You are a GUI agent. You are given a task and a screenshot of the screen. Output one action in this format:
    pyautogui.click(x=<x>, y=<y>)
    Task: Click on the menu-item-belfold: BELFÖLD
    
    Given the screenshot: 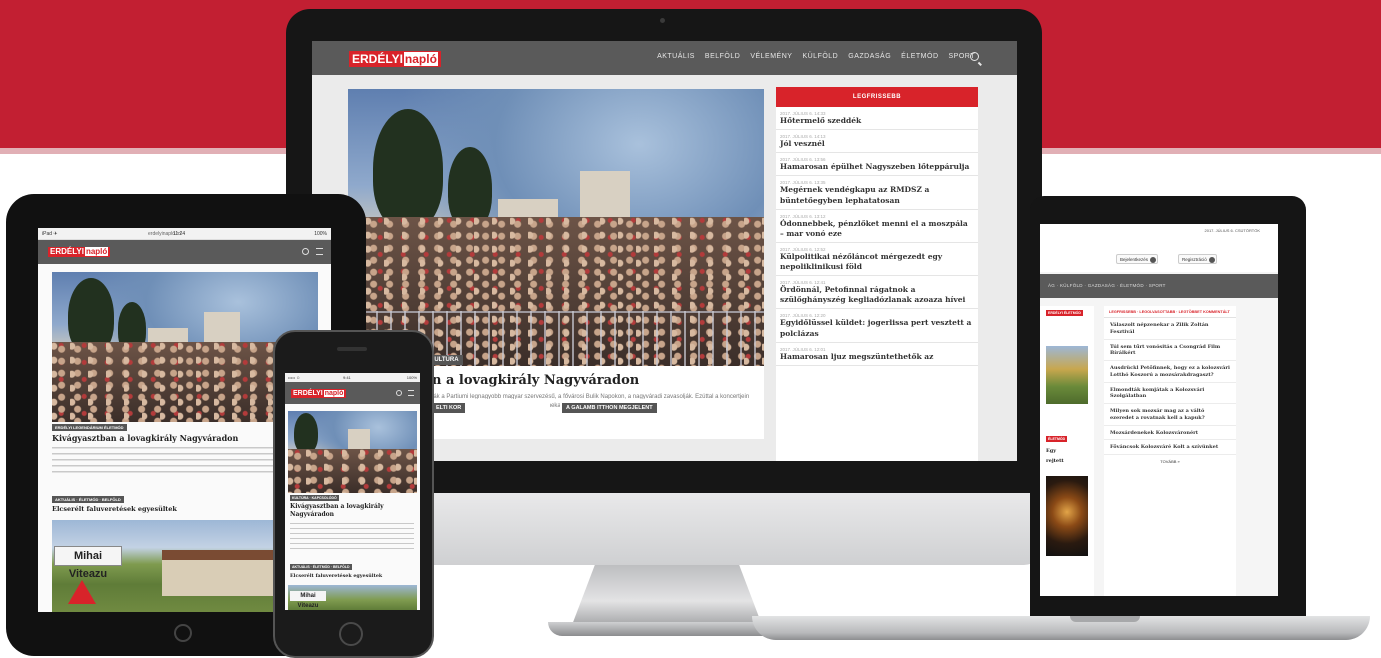 What is the action you would take?
    pyautogui.click(x=722, y=56)
    